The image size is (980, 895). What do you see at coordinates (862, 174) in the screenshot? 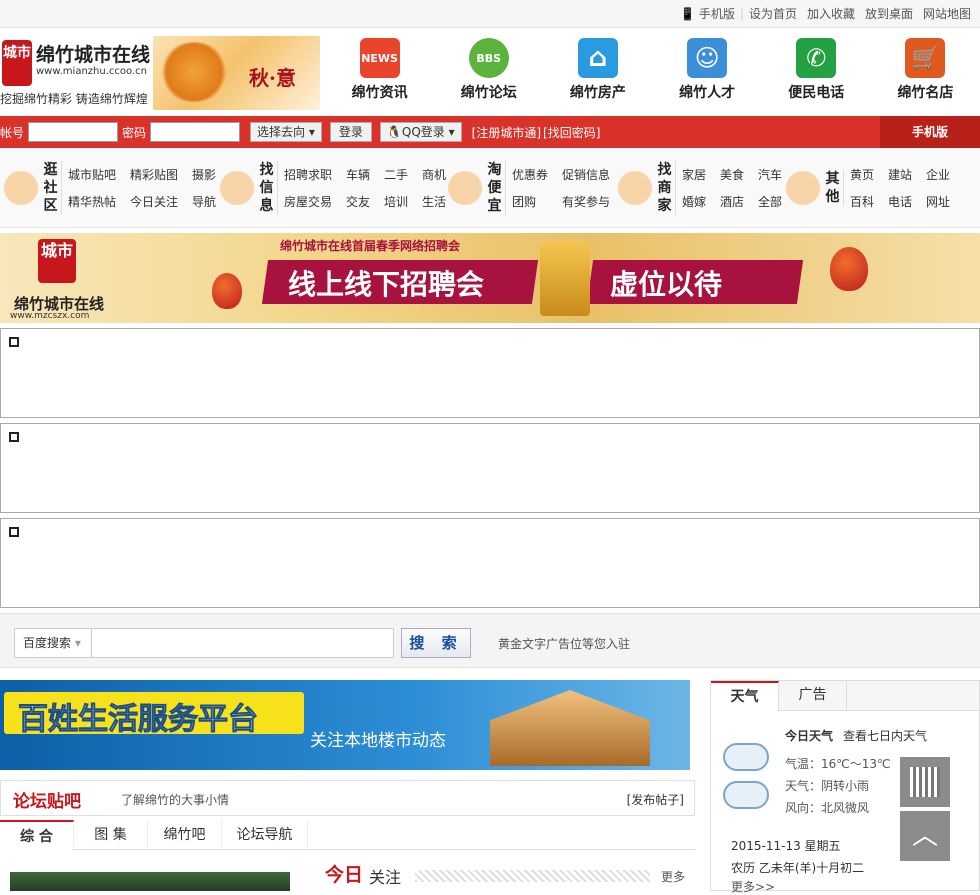
I see `category-link: 黄页` at bounding box center [862, 174].